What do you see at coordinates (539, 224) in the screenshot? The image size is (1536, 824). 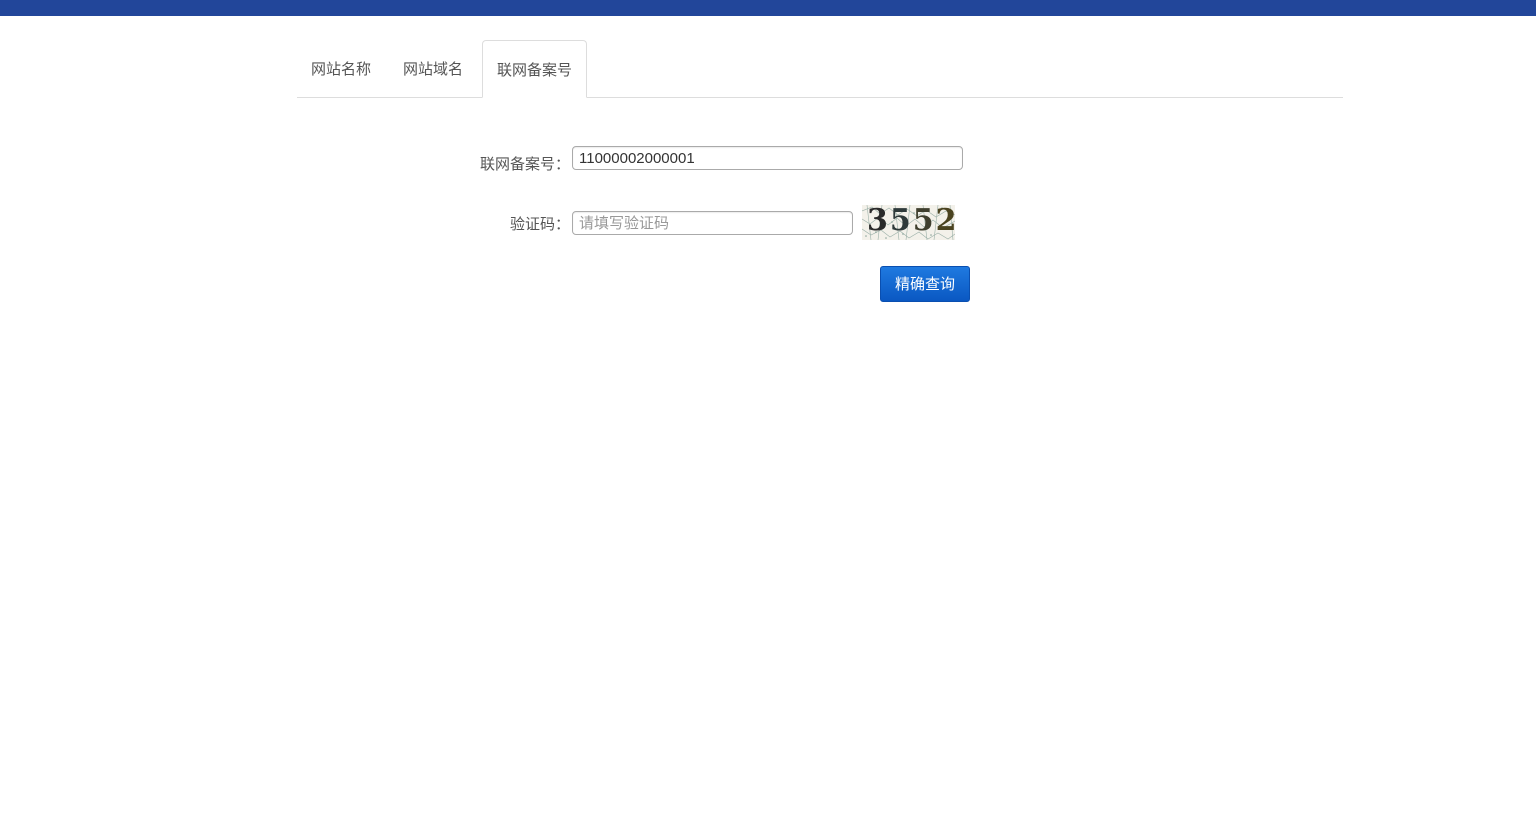 I see `captcha-label: 验证码：` at bounding box center [539, 224].